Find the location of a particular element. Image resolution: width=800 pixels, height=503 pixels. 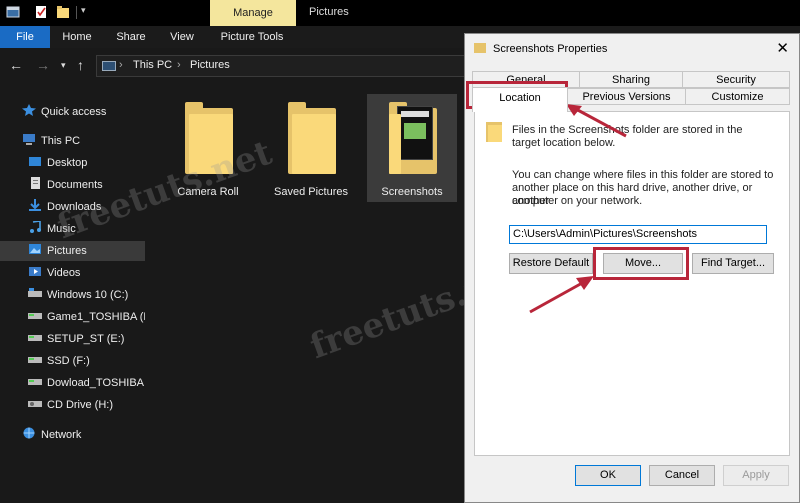

sidebar-item-drive-d: Game1_TOSHIBA (D is located at coordinates (86, 317).